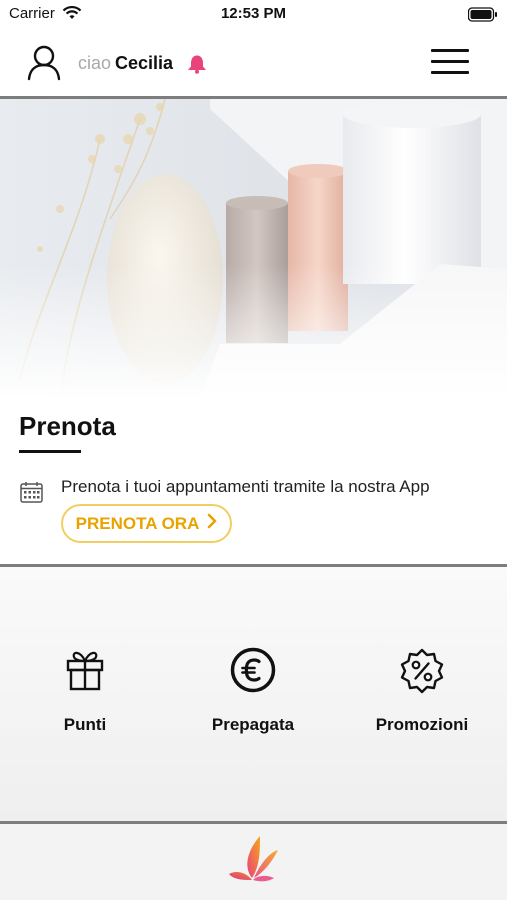 This screenshot has height=900, width=507. What do you see at coordinates (197, 66) in the screenshot?
I see `bell-icon` at bounding box center [197, 66].